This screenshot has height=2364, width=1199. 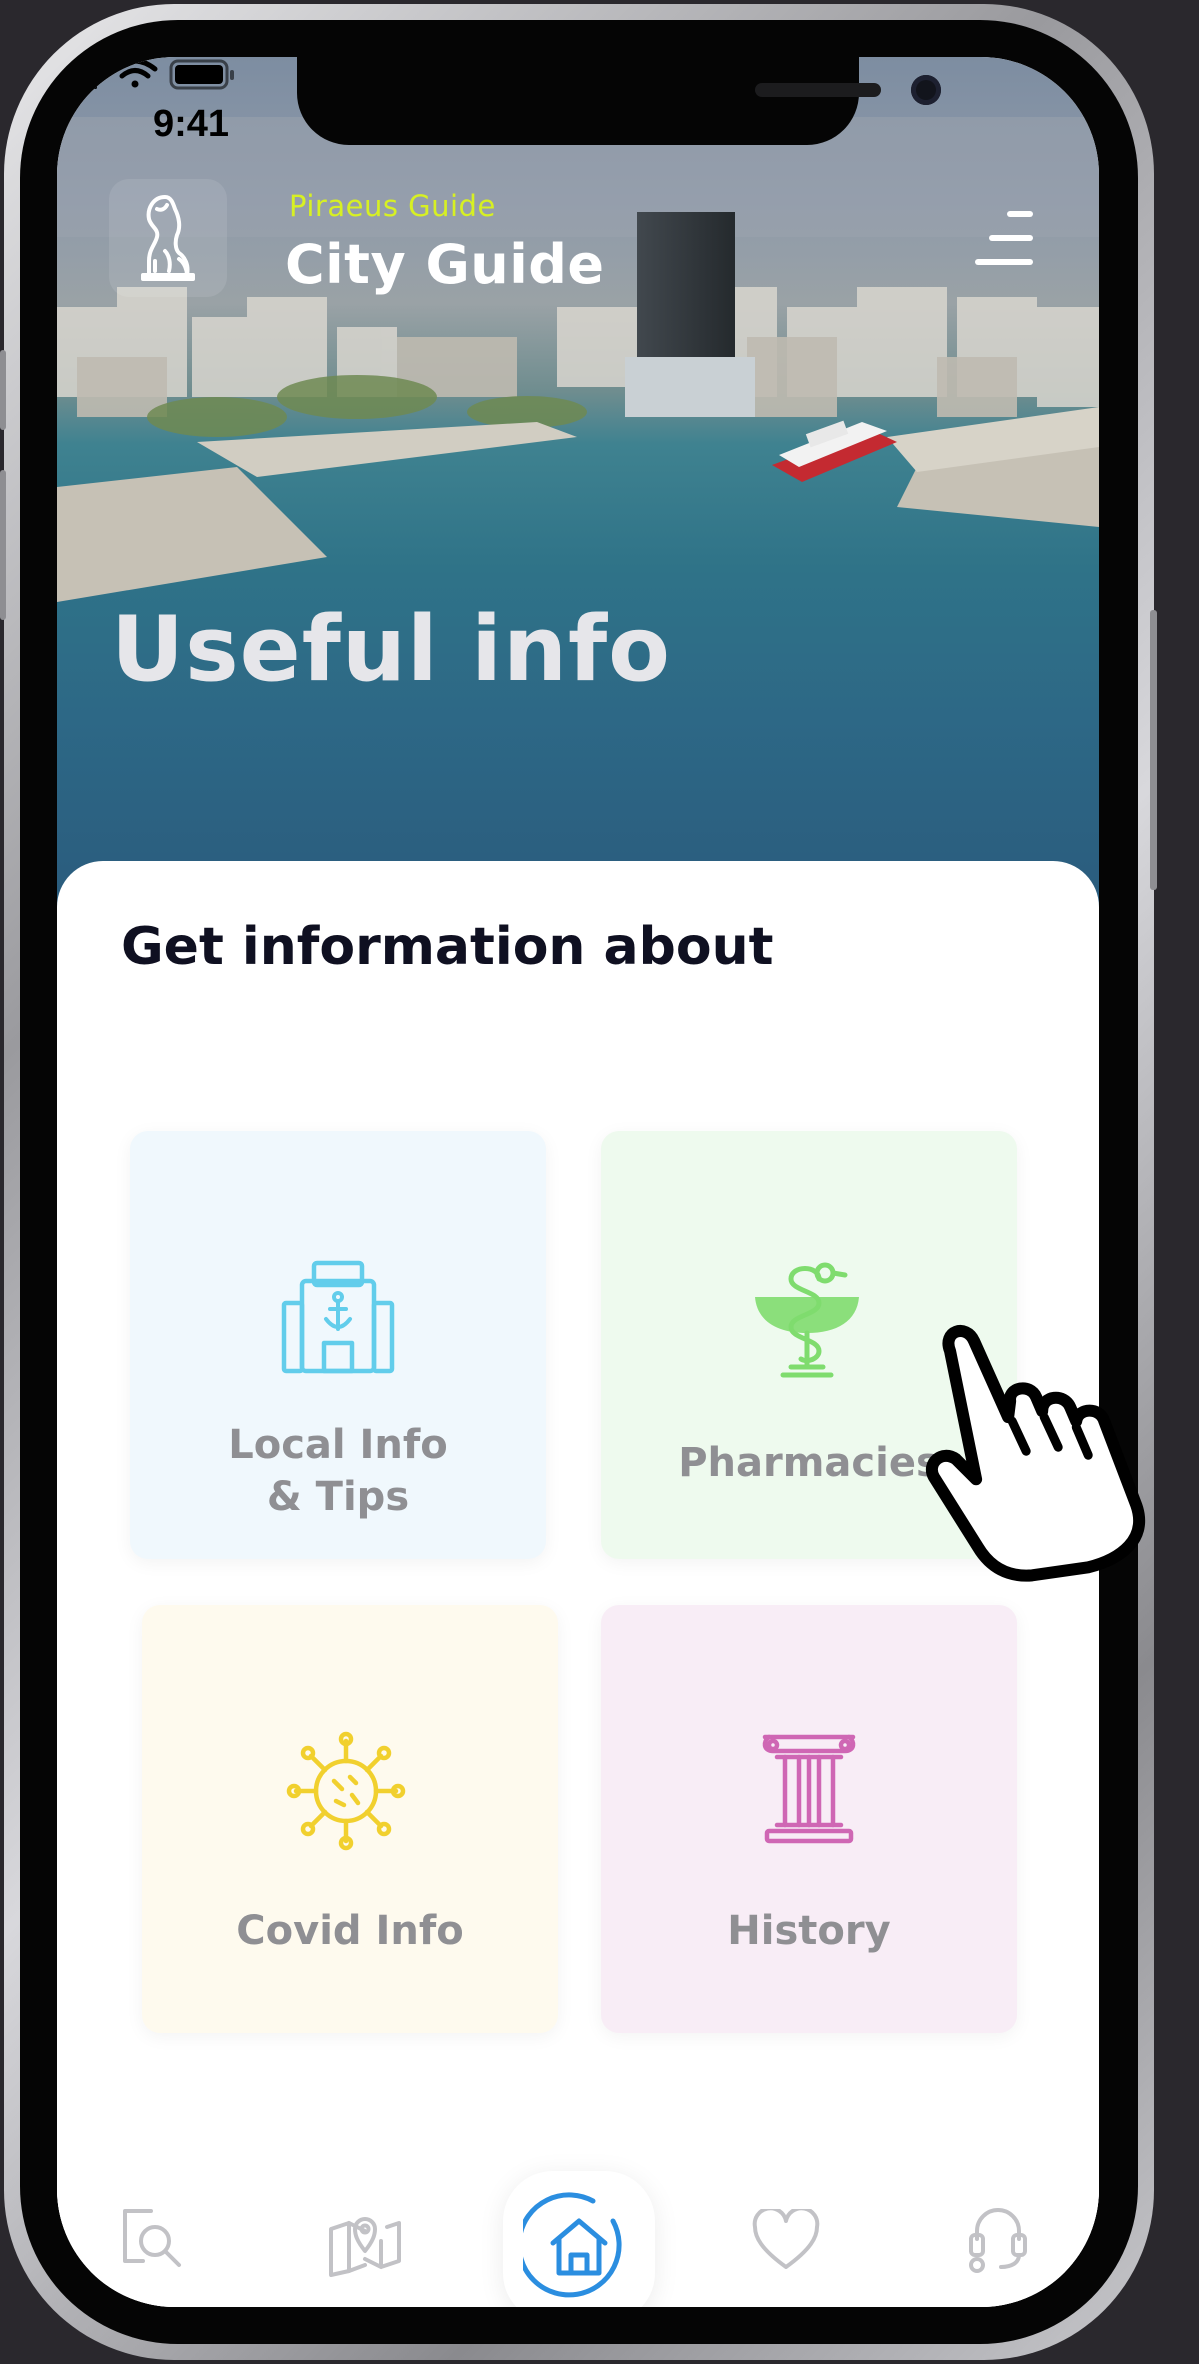 I want to click on home-tab, so click(x=579, y=2239).